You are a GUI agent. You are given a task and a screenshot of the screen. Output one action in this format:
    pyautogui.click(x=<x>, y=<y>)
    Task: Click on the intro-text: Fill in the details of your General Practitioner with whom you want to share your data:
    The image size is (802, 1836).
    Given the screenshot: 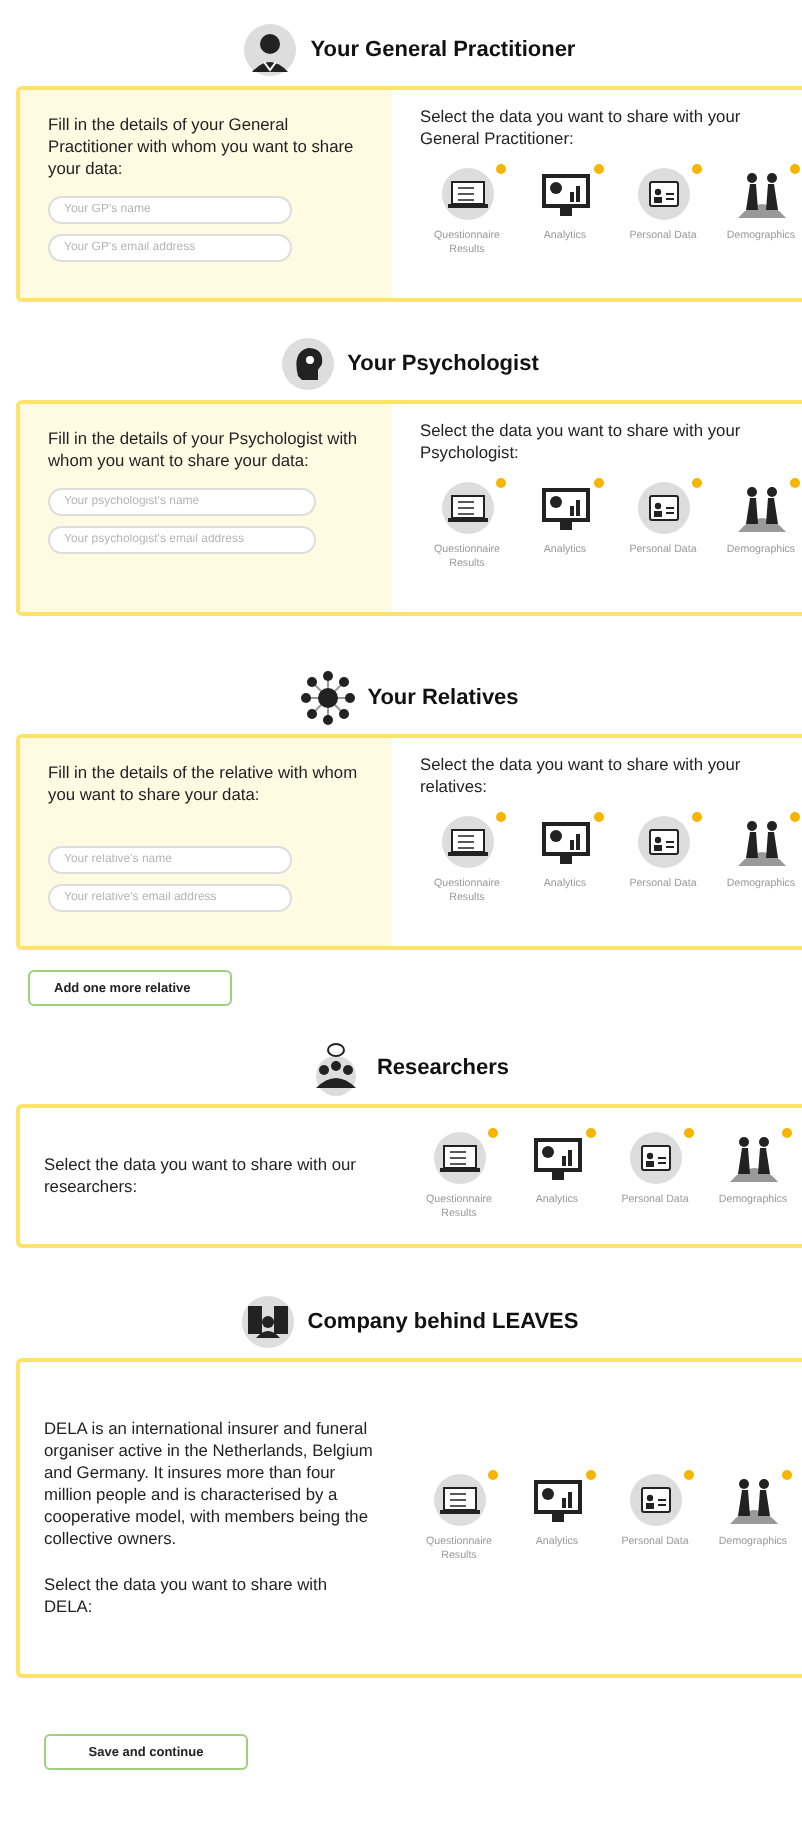 What is the action you would take?
    pyautogui.click(x=202, y=147)
    